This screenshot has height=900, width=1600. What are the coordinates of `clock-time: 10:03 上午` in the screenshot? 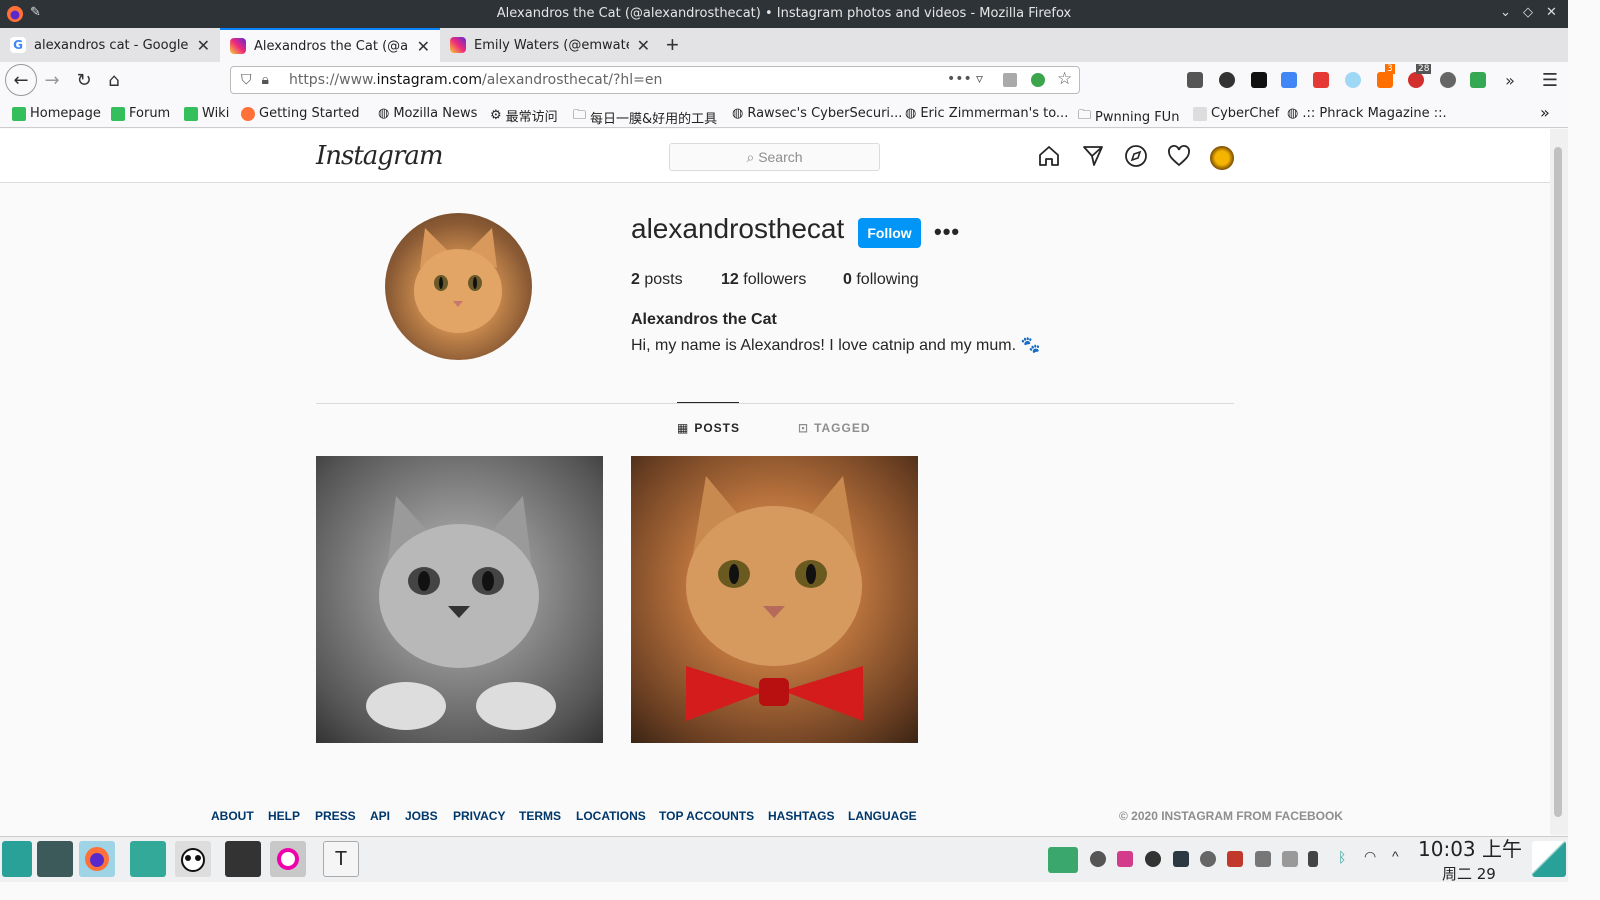 It's located at (1470, 849).